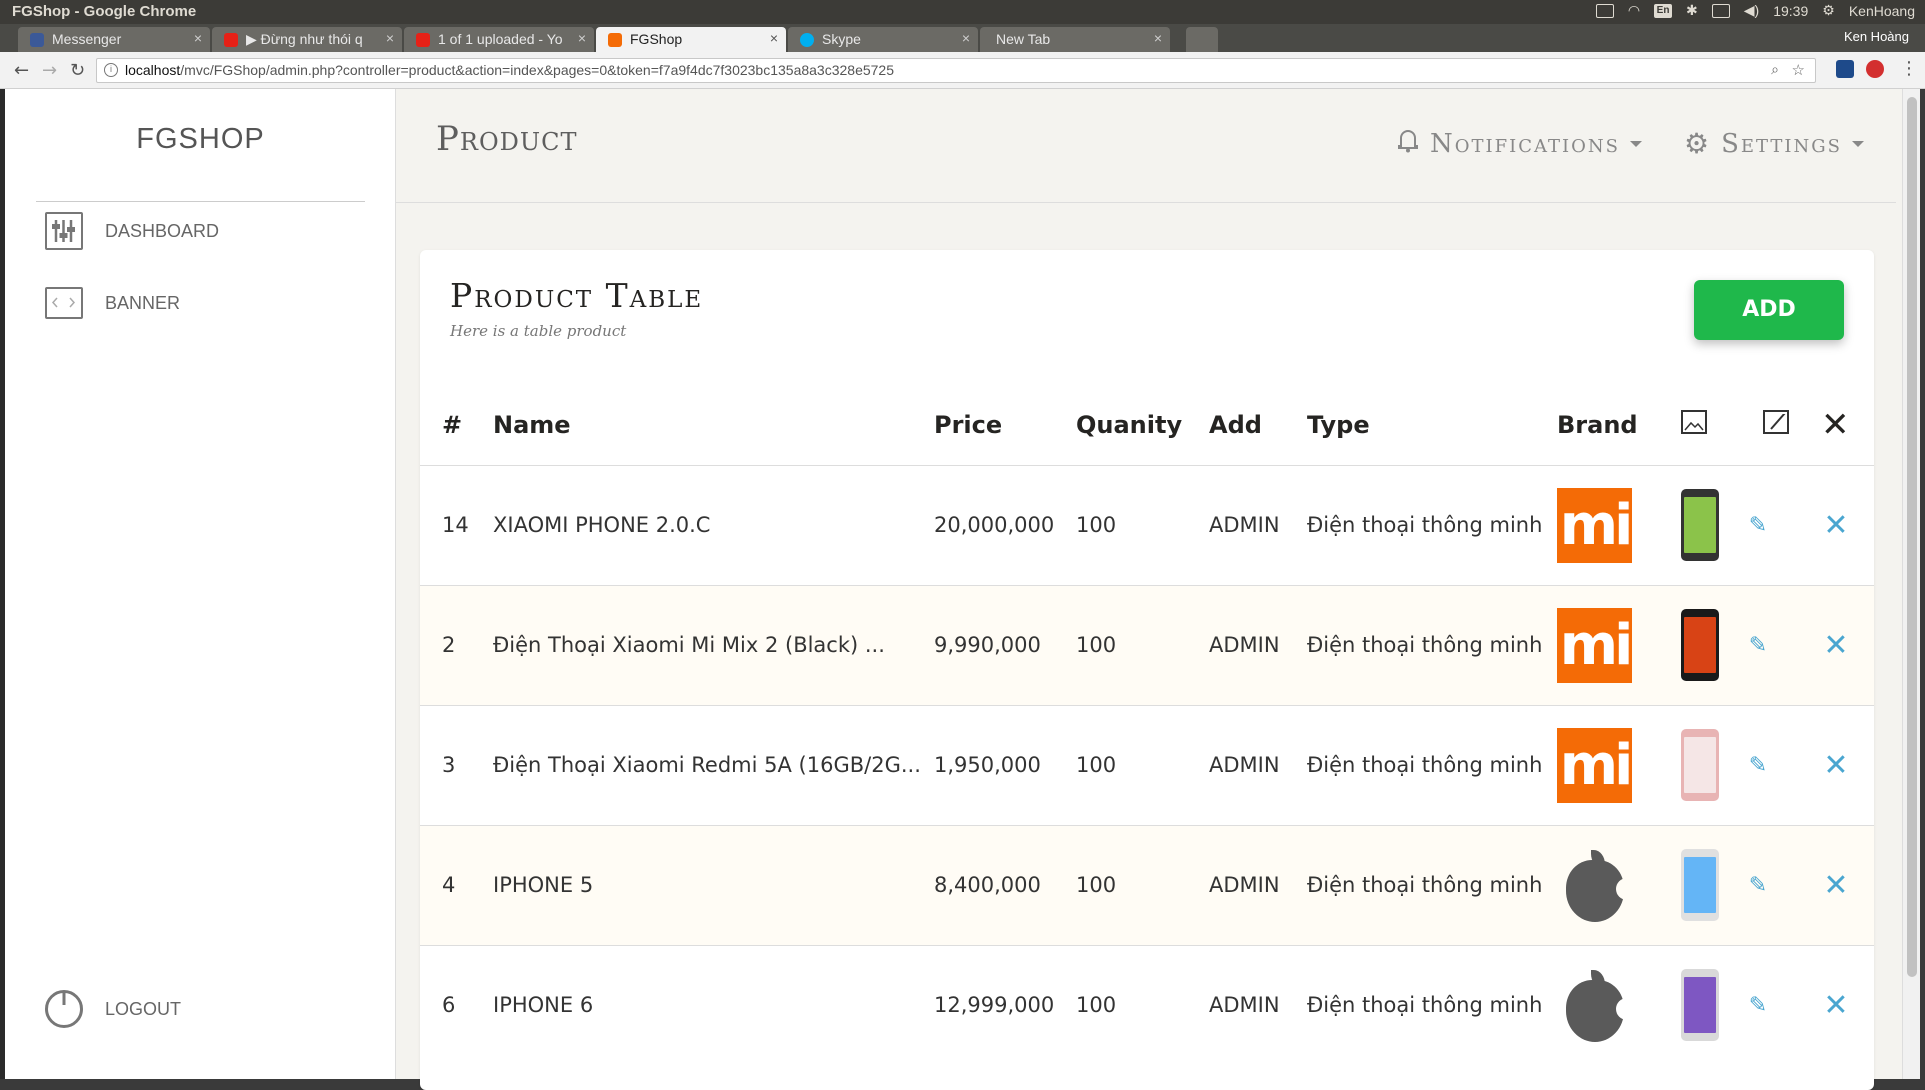 The width and height of the screenshot is (1925, 1090). What do you see at coordinates (1912, 537) in the screenshot?
I see `scrollbar-thumb` at bounding box center [1912, 537].